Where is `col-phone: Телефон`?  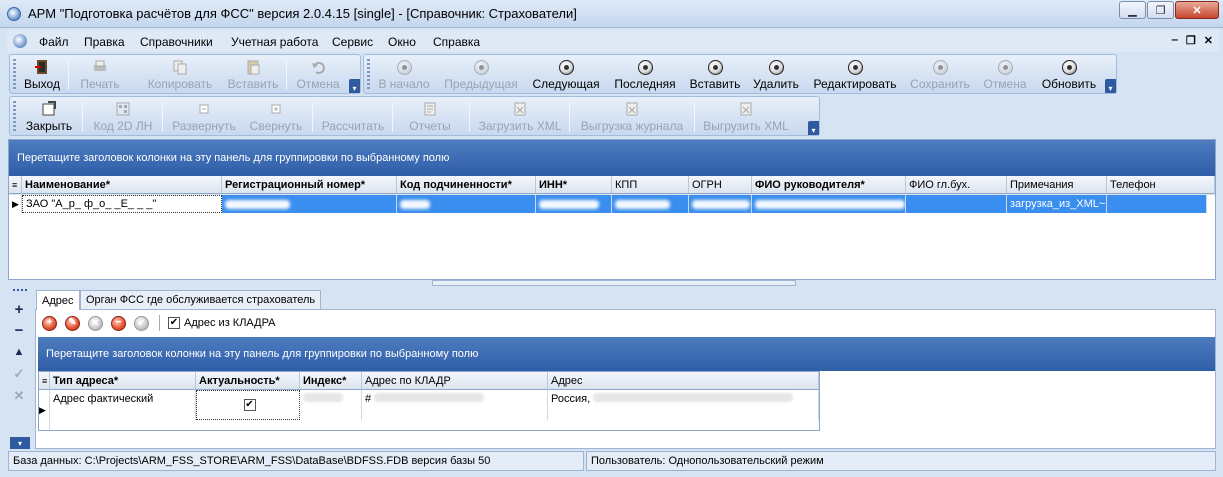
col-phone: Телефон is located at coordinates (1161, 185).